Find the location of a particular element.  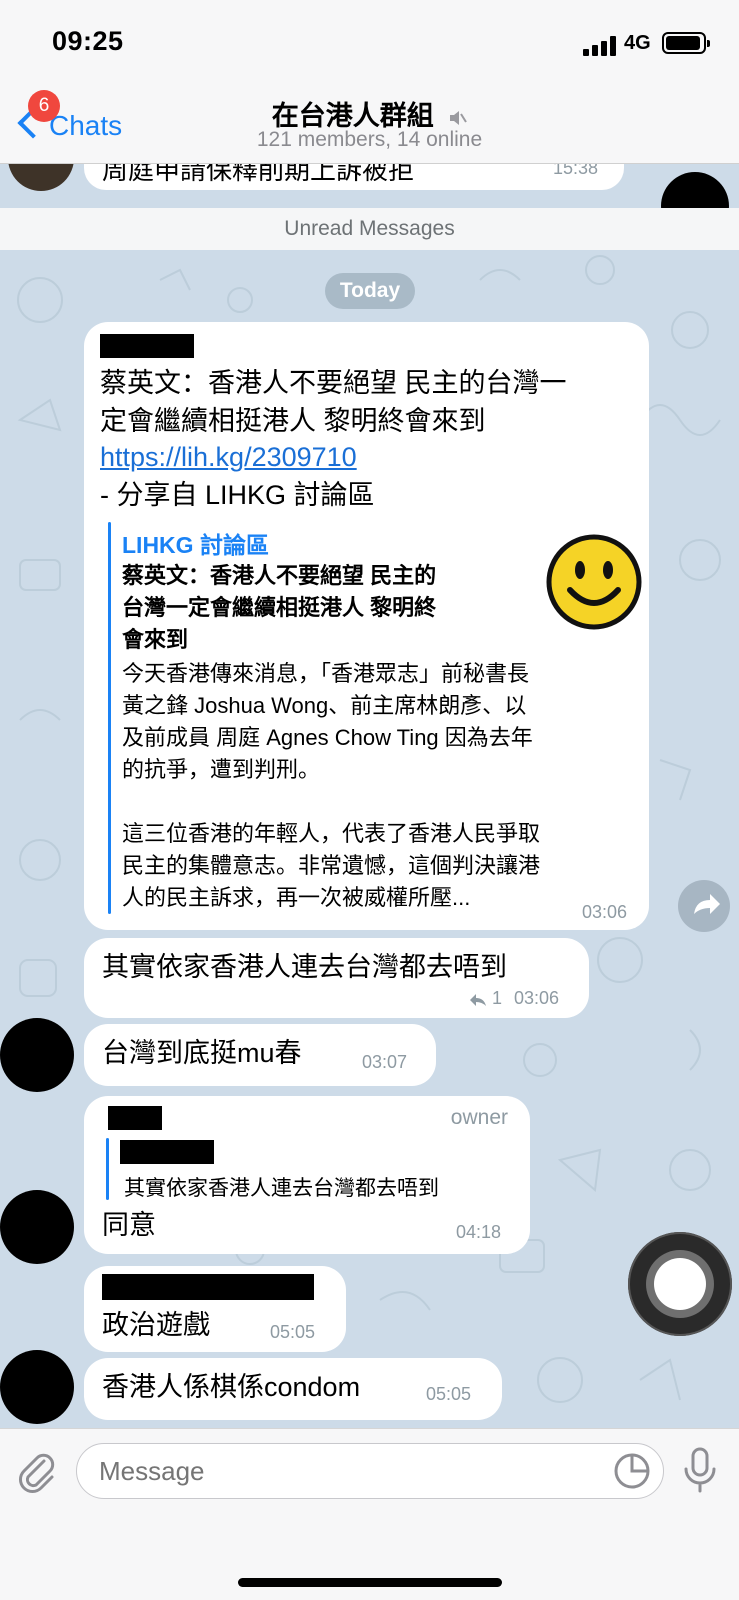

message-time: 03:07 is located at coordinates (385, 1062).